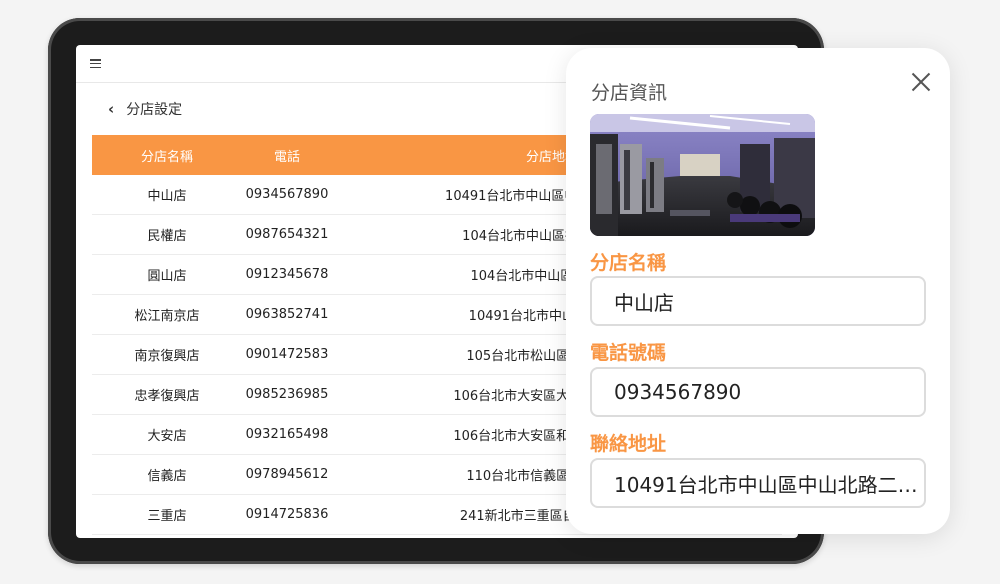 This screenshot has width=1000, height=584. I want to click on cell-name: 中山店, so click(167, 196).